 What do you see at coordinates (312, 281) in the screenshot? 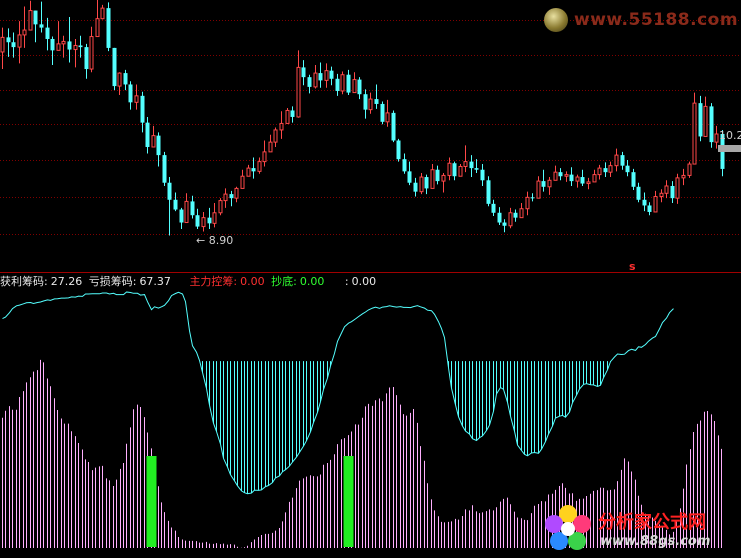
I see `legend-bottom-value: 0.00` at bounding box center [312, 281].